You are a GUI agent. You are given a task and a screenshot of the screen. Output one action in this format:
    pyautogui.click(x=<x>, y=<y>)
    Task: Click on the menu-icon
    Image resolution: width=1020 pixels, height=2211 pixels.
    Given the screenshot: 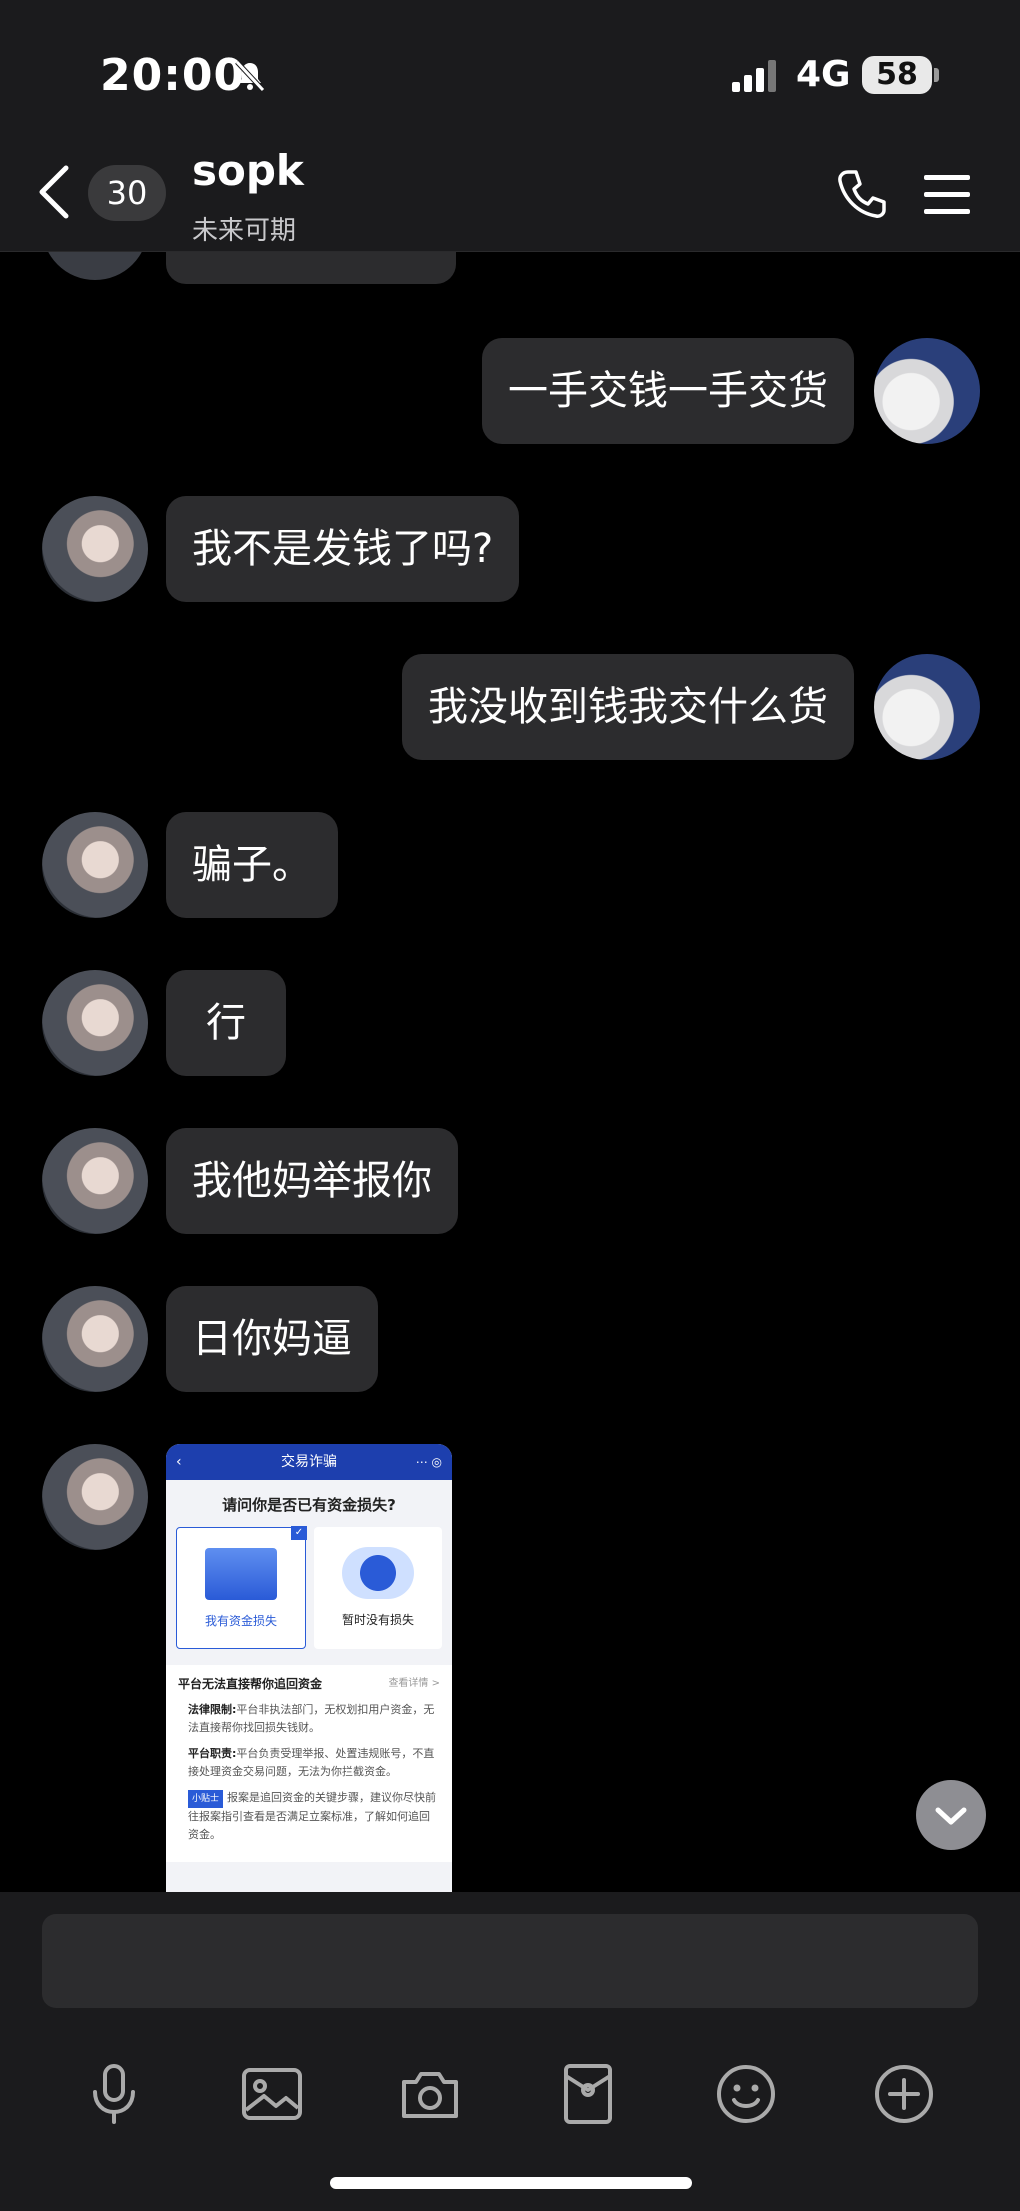 What is the action you would take?
    pyautogui.click(x=947, y=195)
    